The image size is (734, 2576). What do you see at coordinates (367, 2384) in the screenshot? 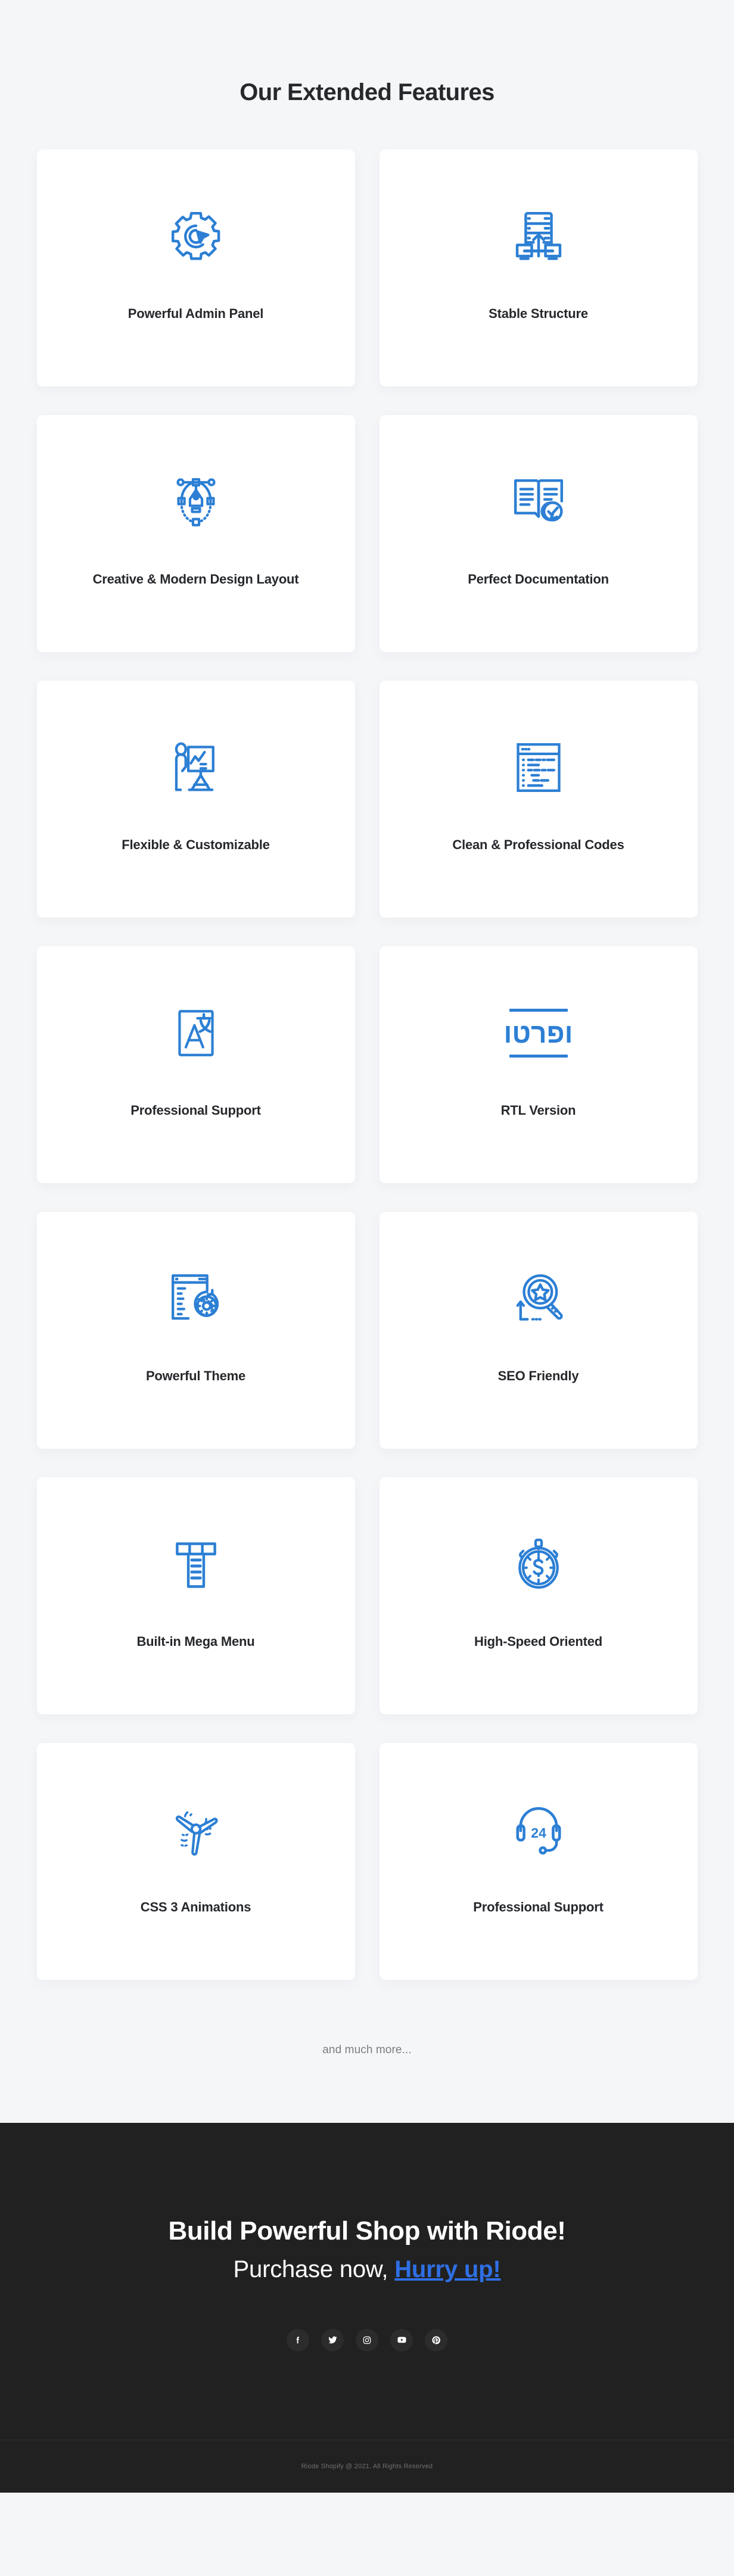
I see `social-links` at bounding box center [367, 2384].